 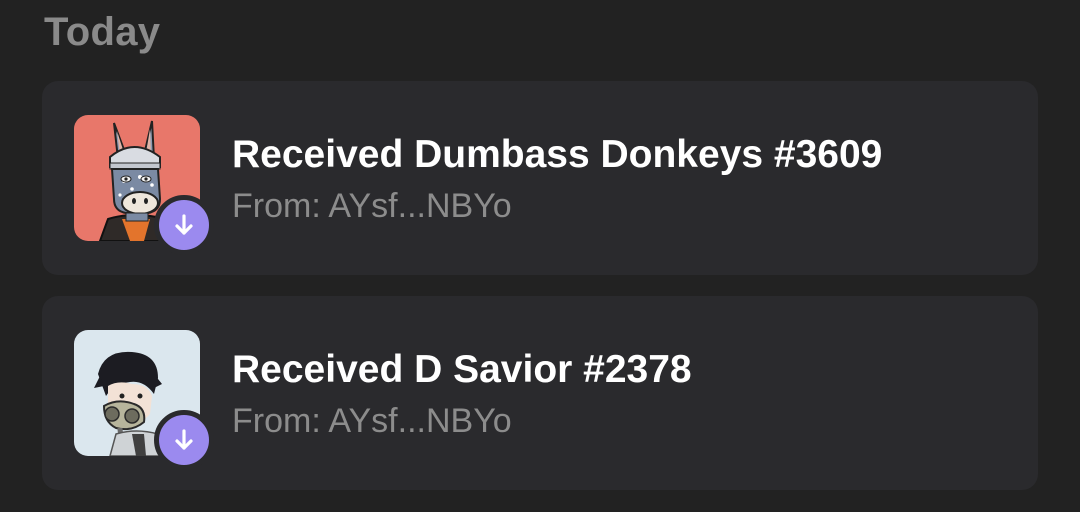 What do you see at coordinates (557, 154) in the screenshot?
I see `activity-title: Received Dumbass Donkeys #3609` at bounding box center [557, 154].